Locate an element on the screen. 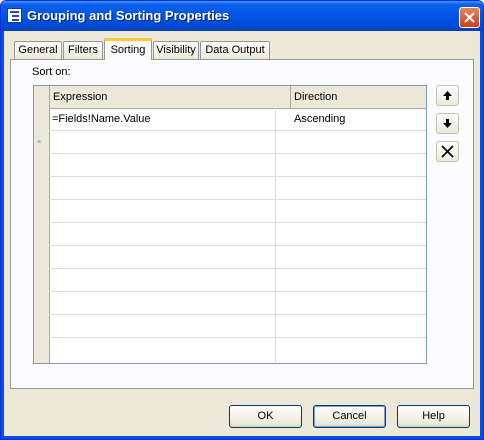 The height and width of the screenshot is (440, 484). delete-button is located at coordinates (447, 151).